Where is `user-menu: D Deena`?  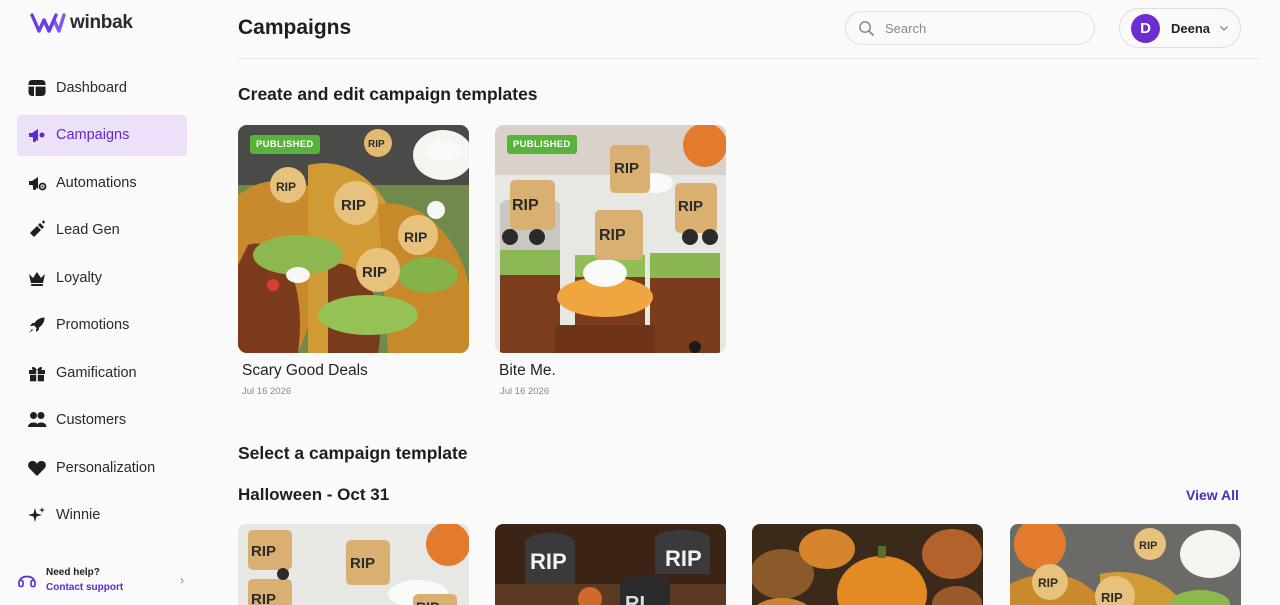 user-menu: D Deena is located at coordinates (1180, 28).